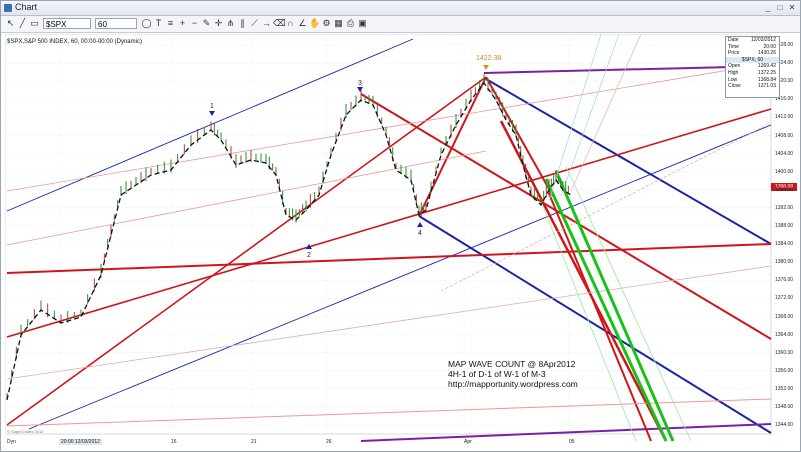 This screenshot has height=452, width=801. What do you see at coordinates (784, 226) in the screenshot?
I see `y-tick-label: 1388.00` at bounding box center [784, 226].